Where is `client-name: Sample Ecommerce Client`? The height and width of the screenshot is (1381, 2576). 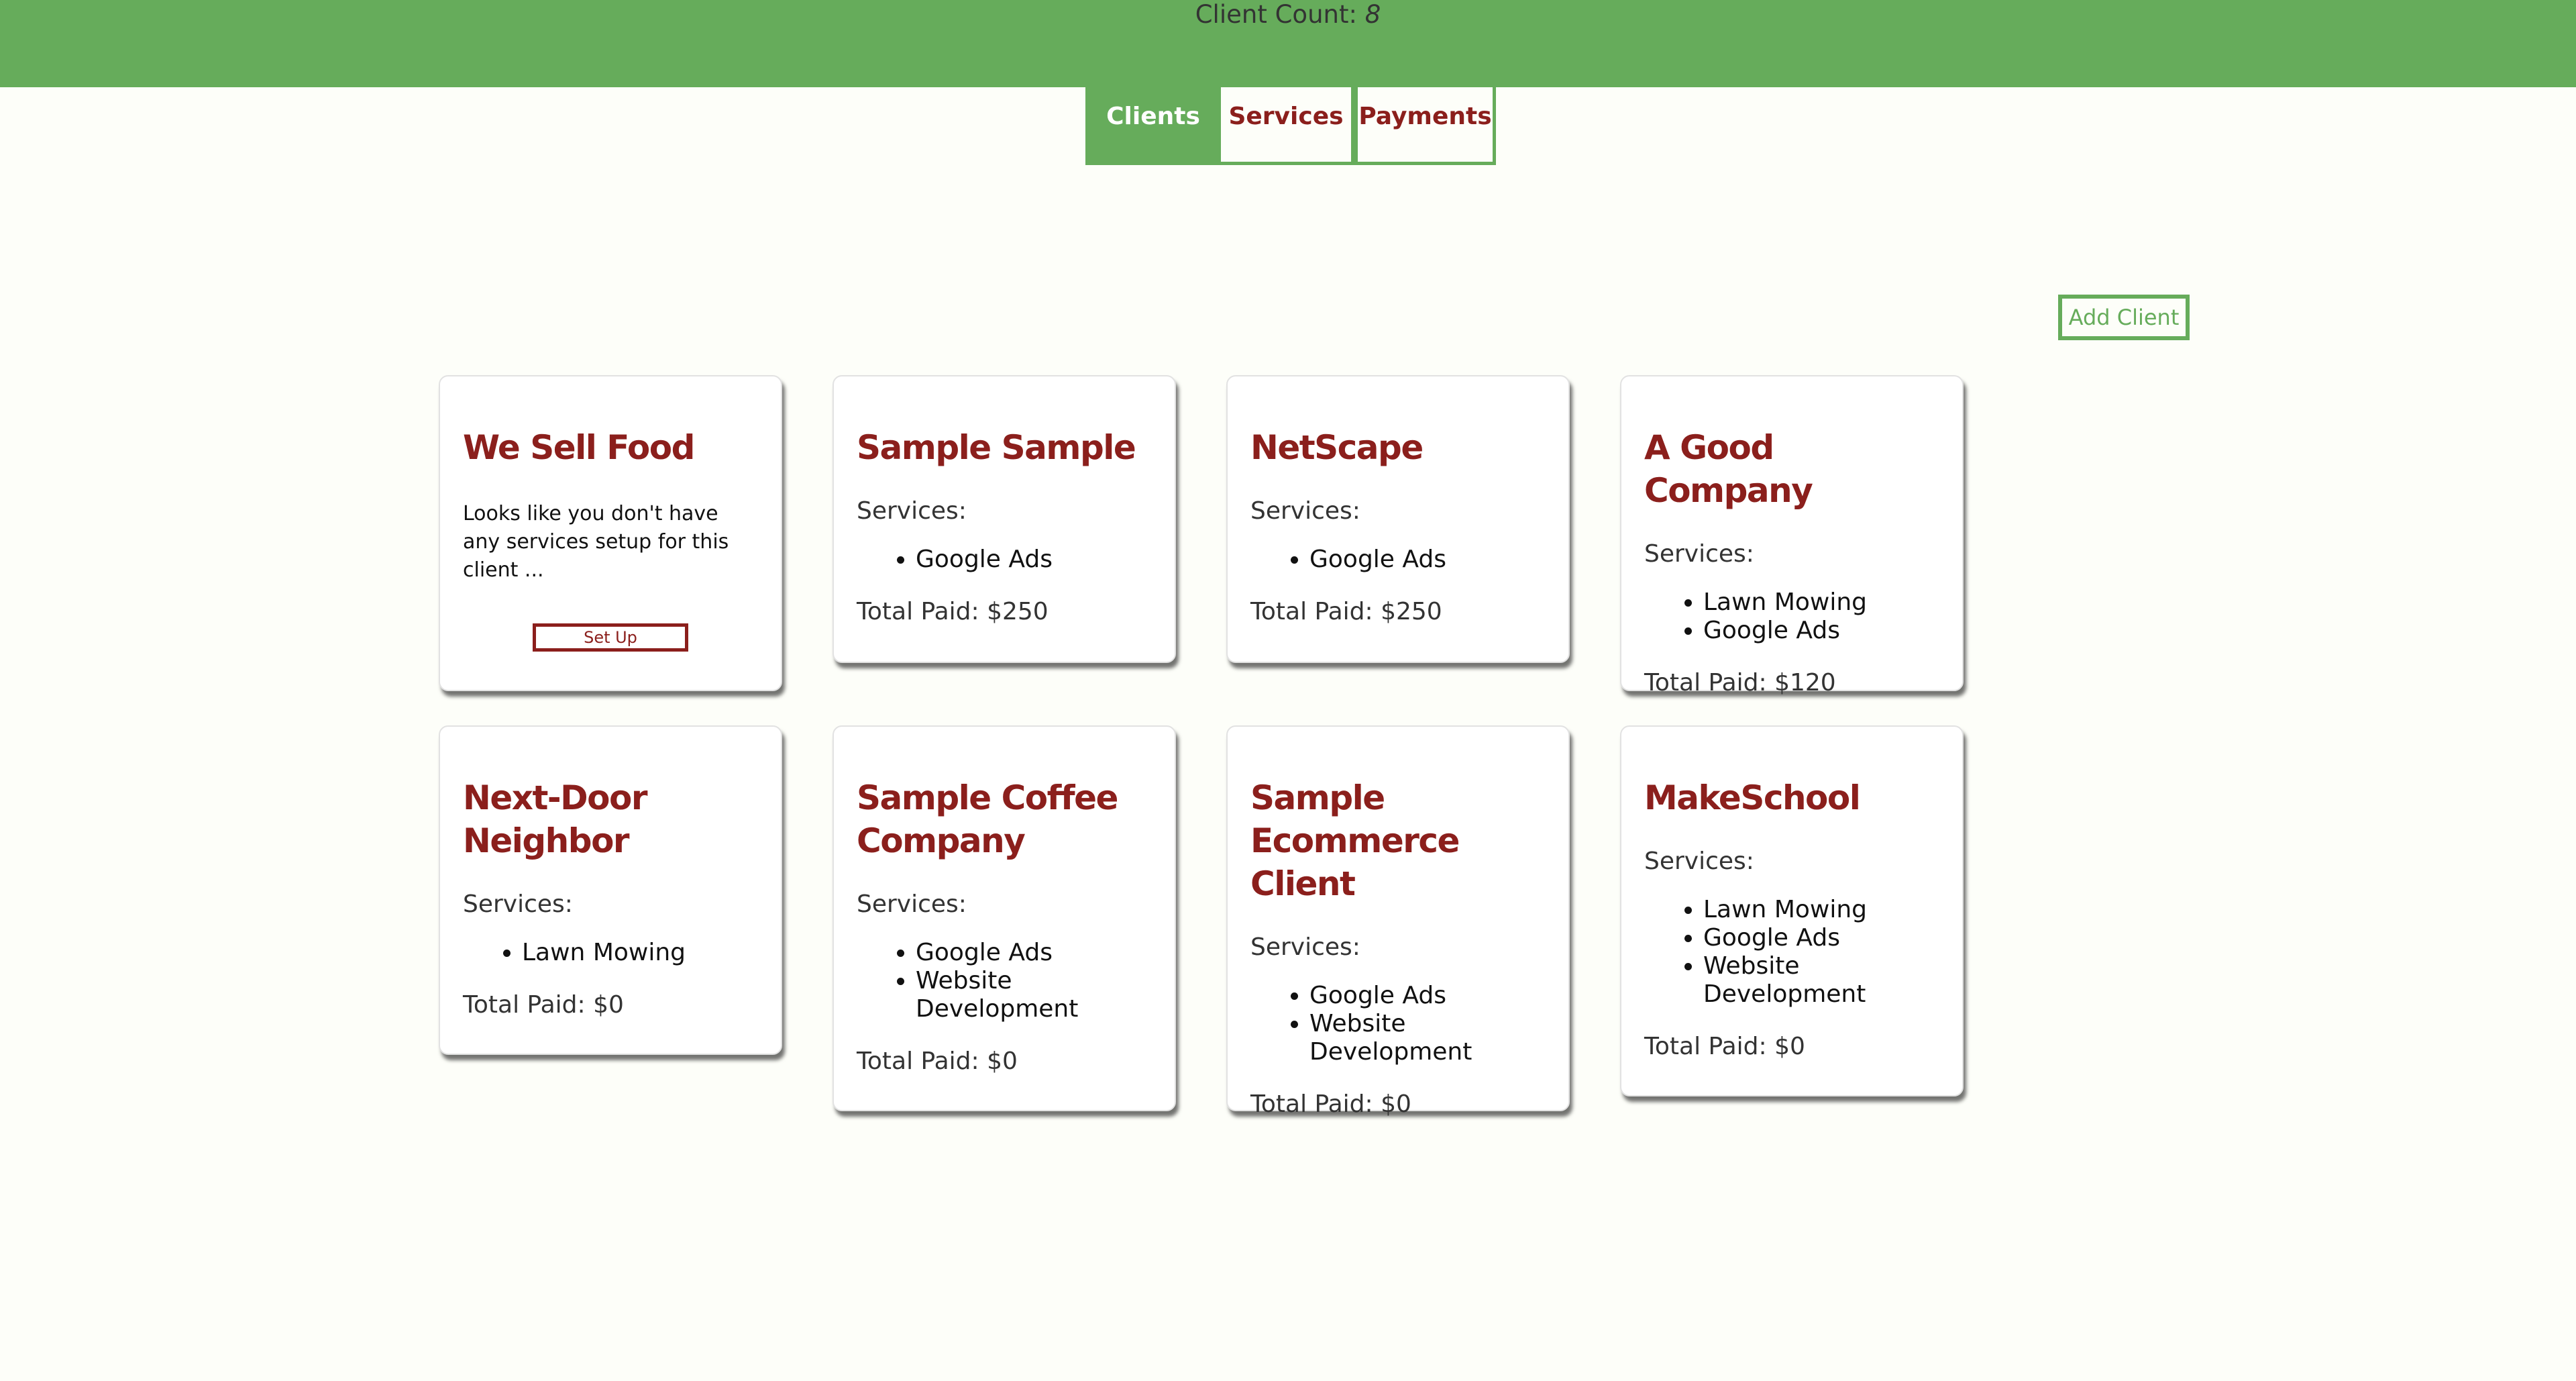 client-name: Sample Ecommerce Client is located at coordinates (1355, 841).